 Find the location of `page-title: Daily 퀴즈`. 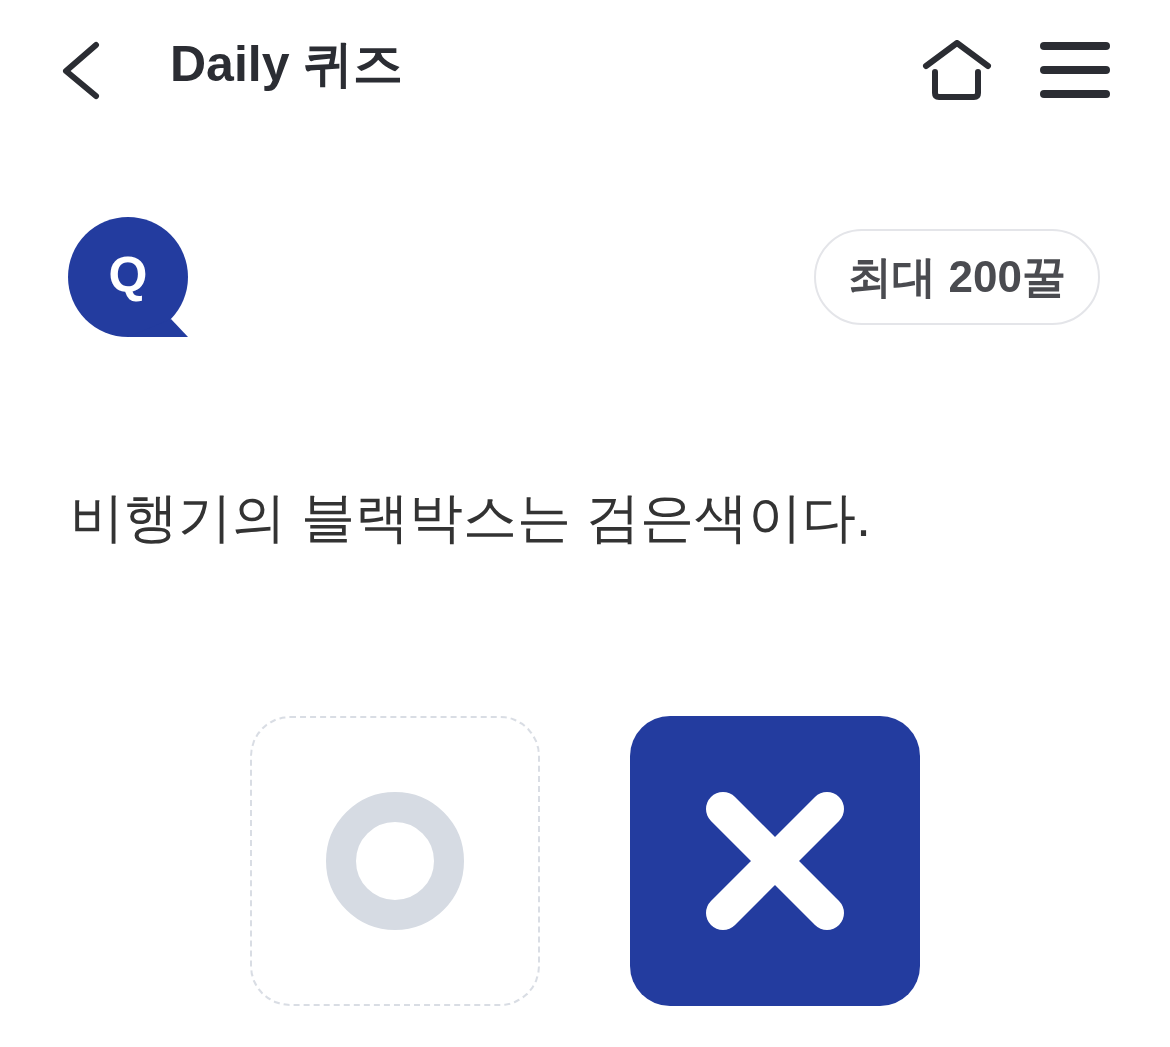

page-title: Daily 퀴즈 is located at coordinates (287, 64).